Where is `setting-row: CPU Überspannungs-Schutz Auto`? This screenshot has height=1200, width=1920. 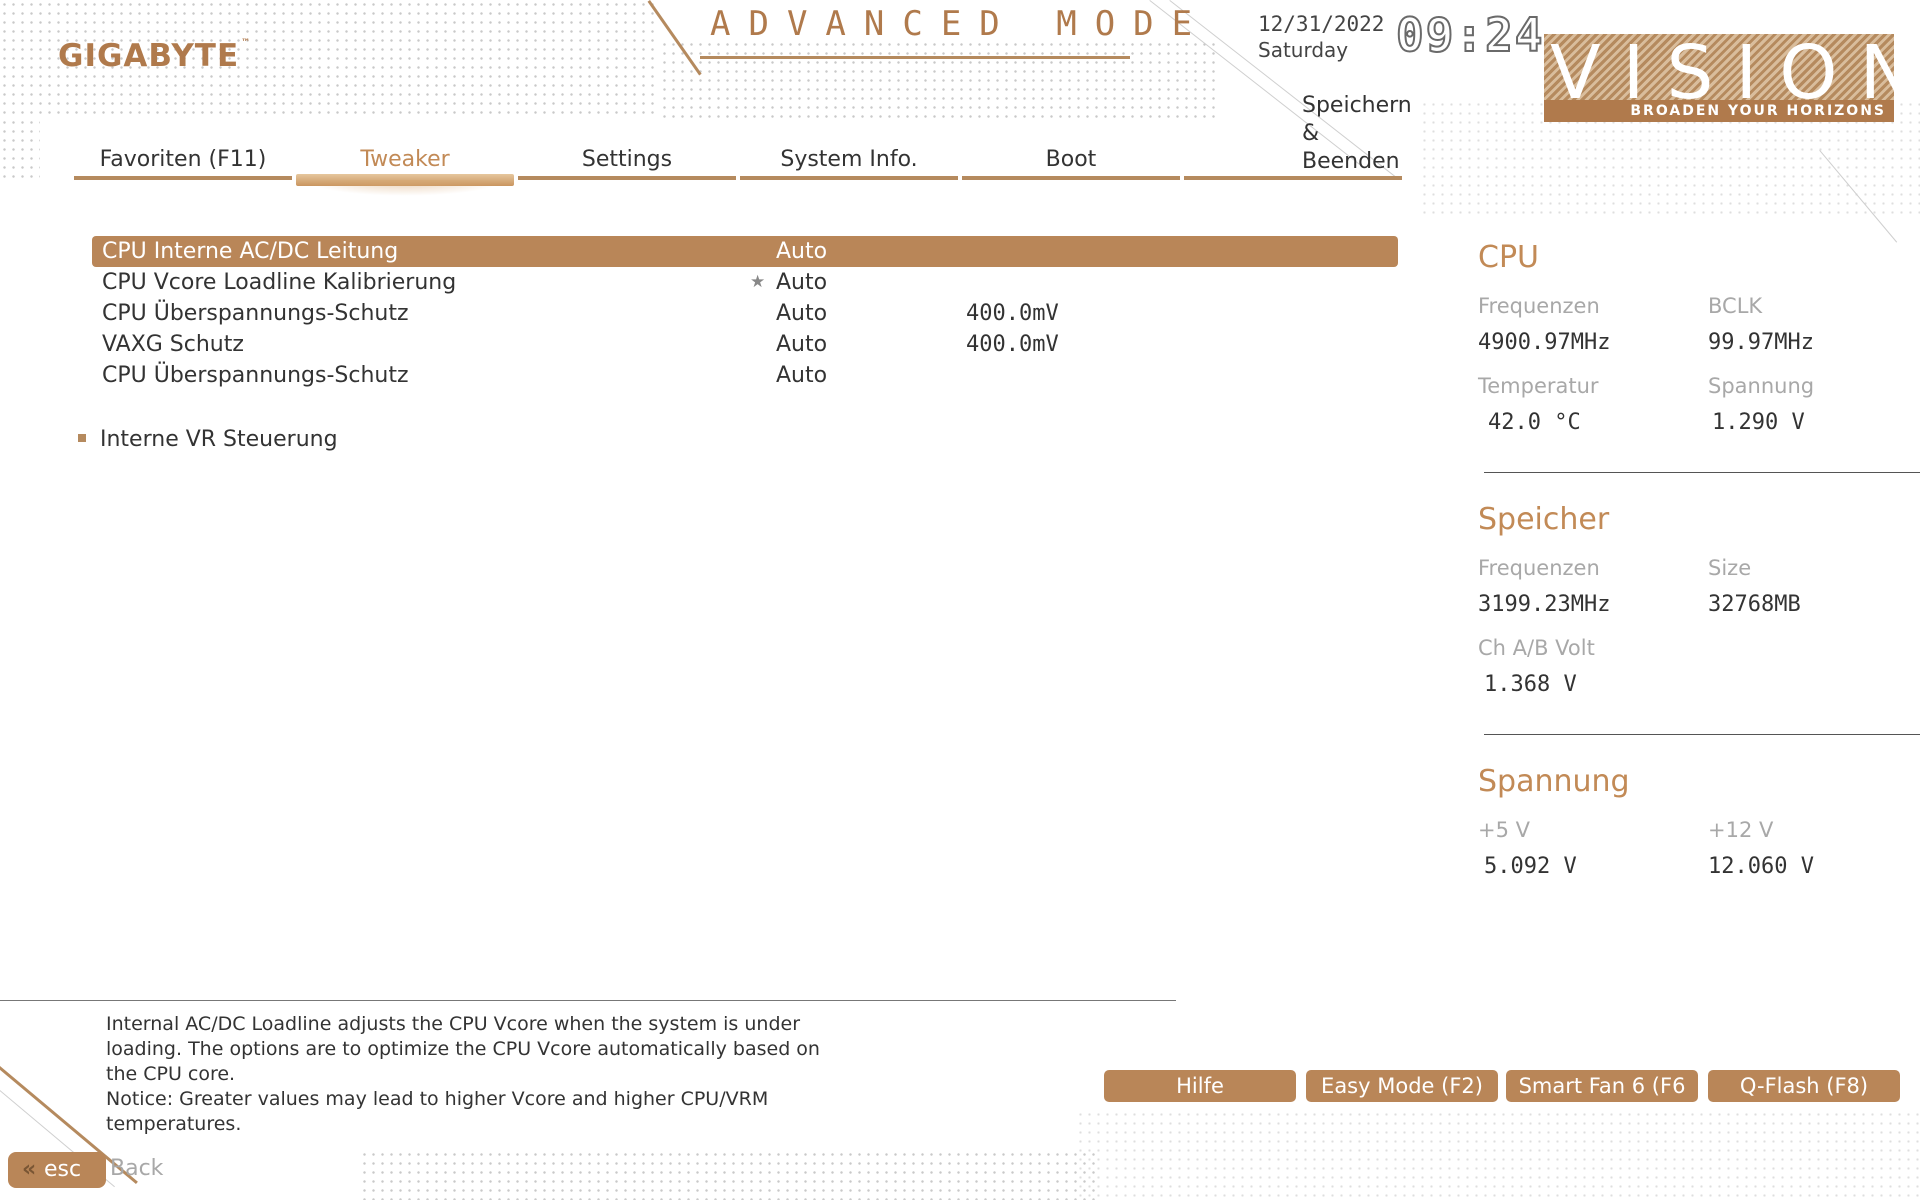
setting-row: CPU Überspannungs-Schutz Auto is located at coordinates (745, 375).